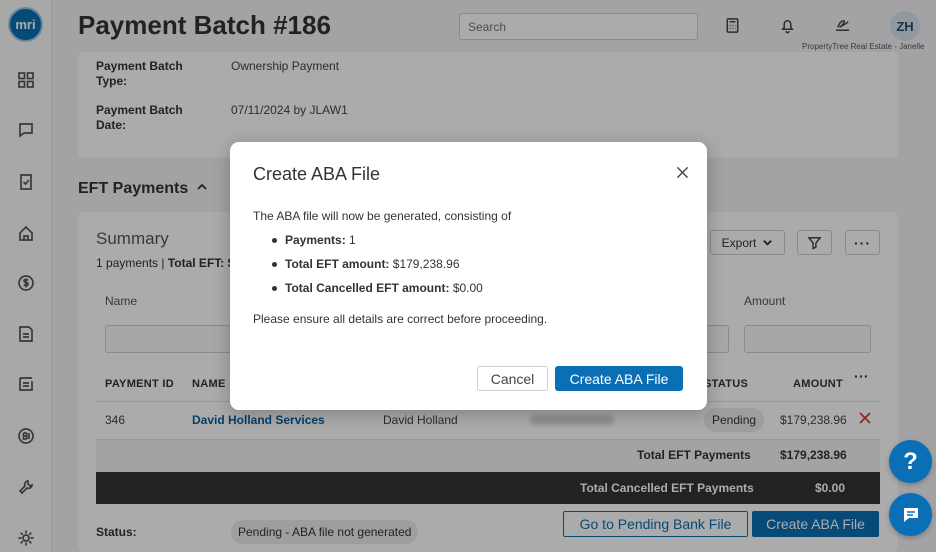 This screenshot has width=936, height=552. What do you see at coordinates (376, 242) in the screenshot?
I see `list-item: Payments: 1` at bounding box center [376, 242].